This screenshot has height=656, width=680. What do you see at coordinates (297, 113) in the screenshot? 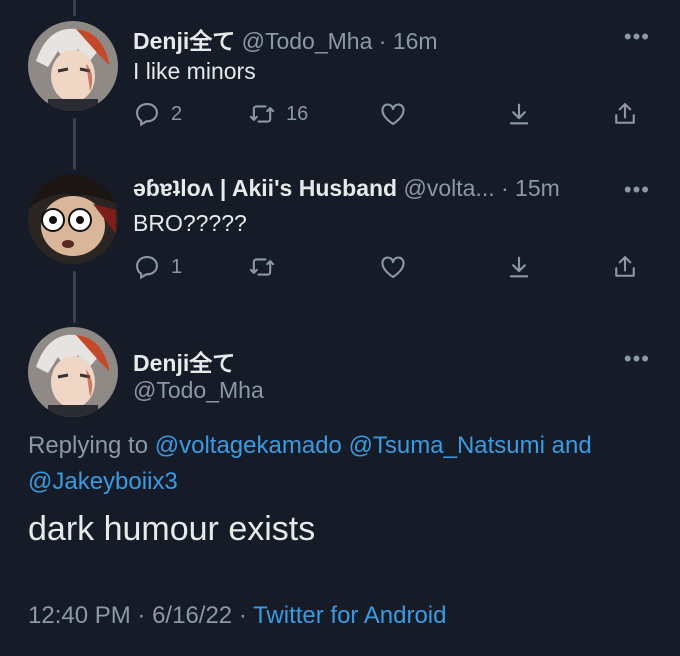
I see `retweet-count: 16` at bounding box center [297, 113].